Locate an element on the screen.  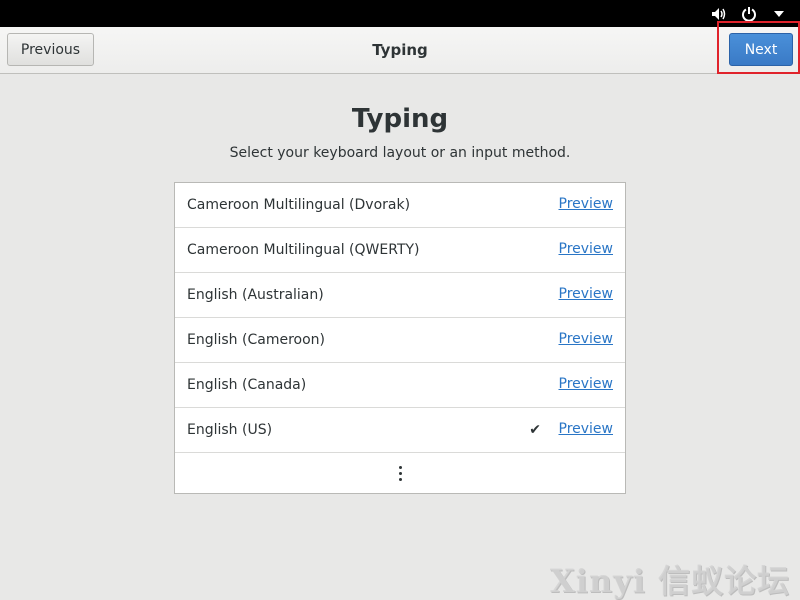
header-title: Typing is located at coordinates (400, 50).